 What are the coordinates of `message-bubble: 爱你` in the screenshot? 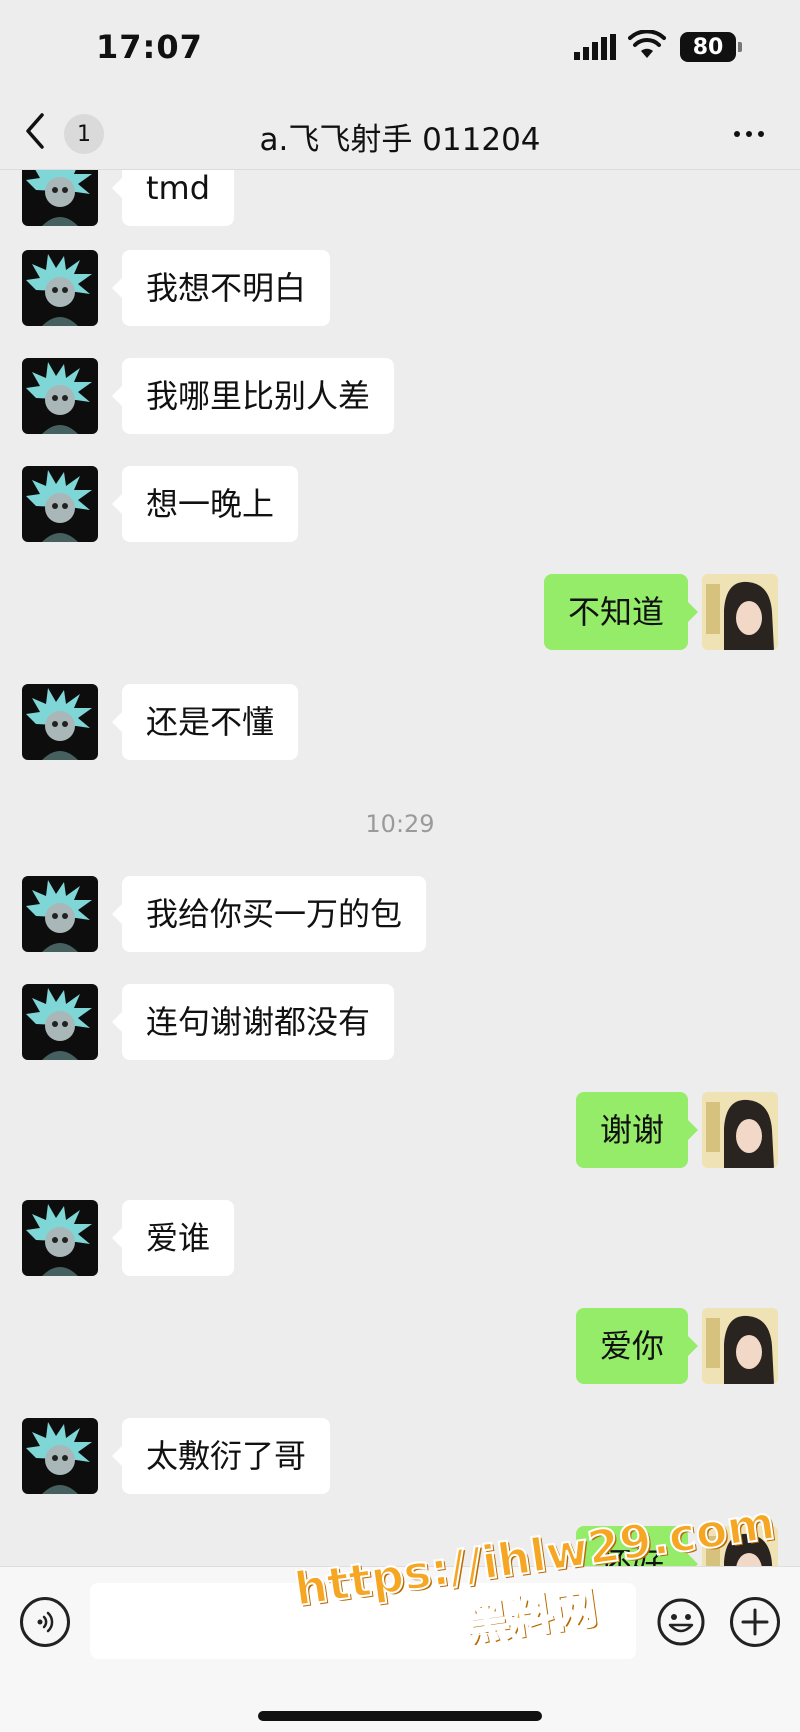 It's located at (637, 1346).